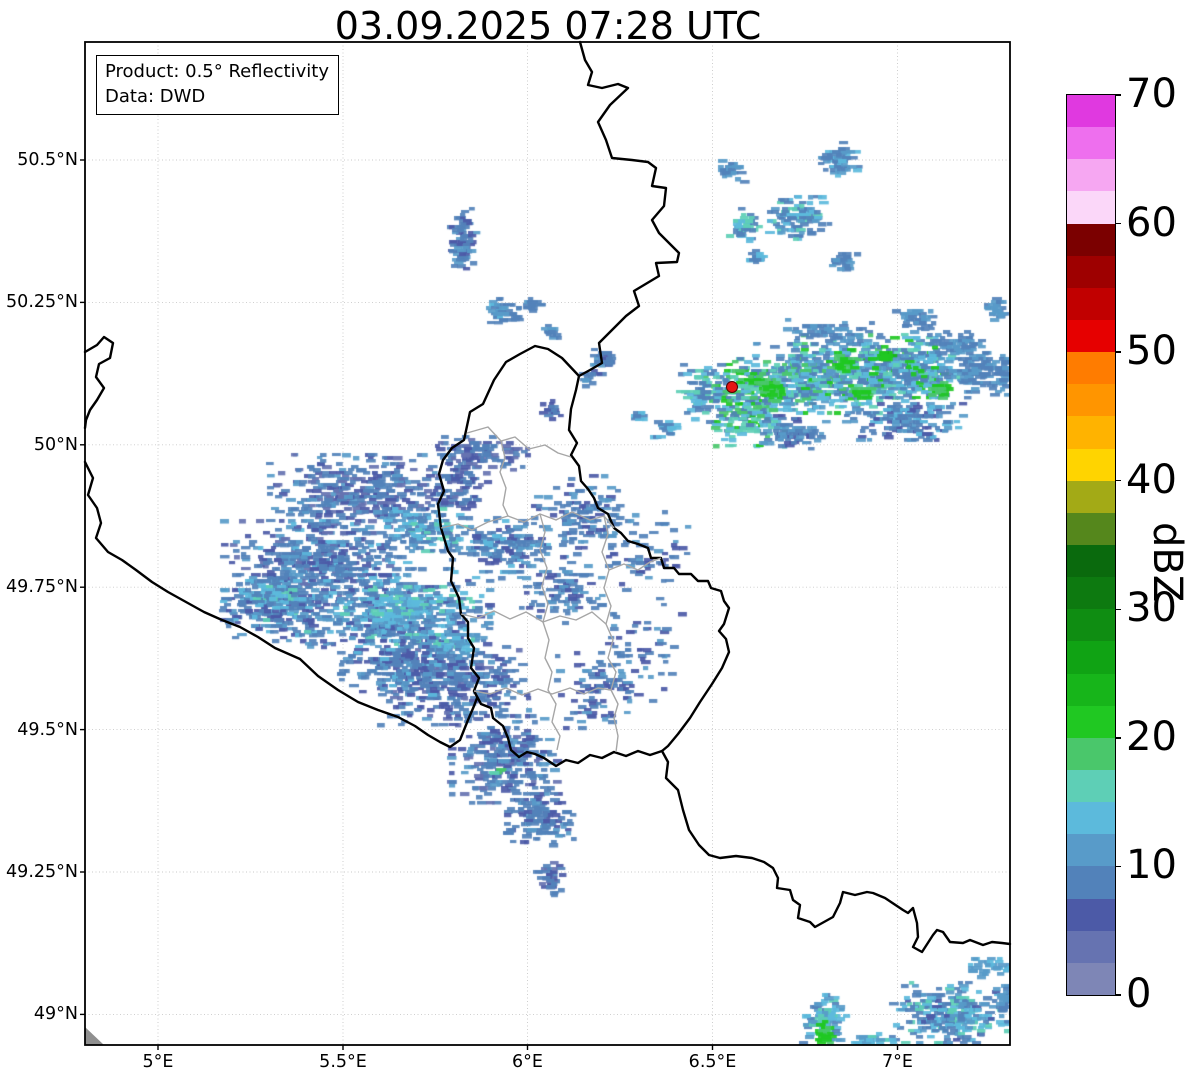 This screenshot has width=1202, height=1081. Describe the element at coordinates (1151, 222) in the screenshot. I see `colorbar-tick-label: 60` at that location.